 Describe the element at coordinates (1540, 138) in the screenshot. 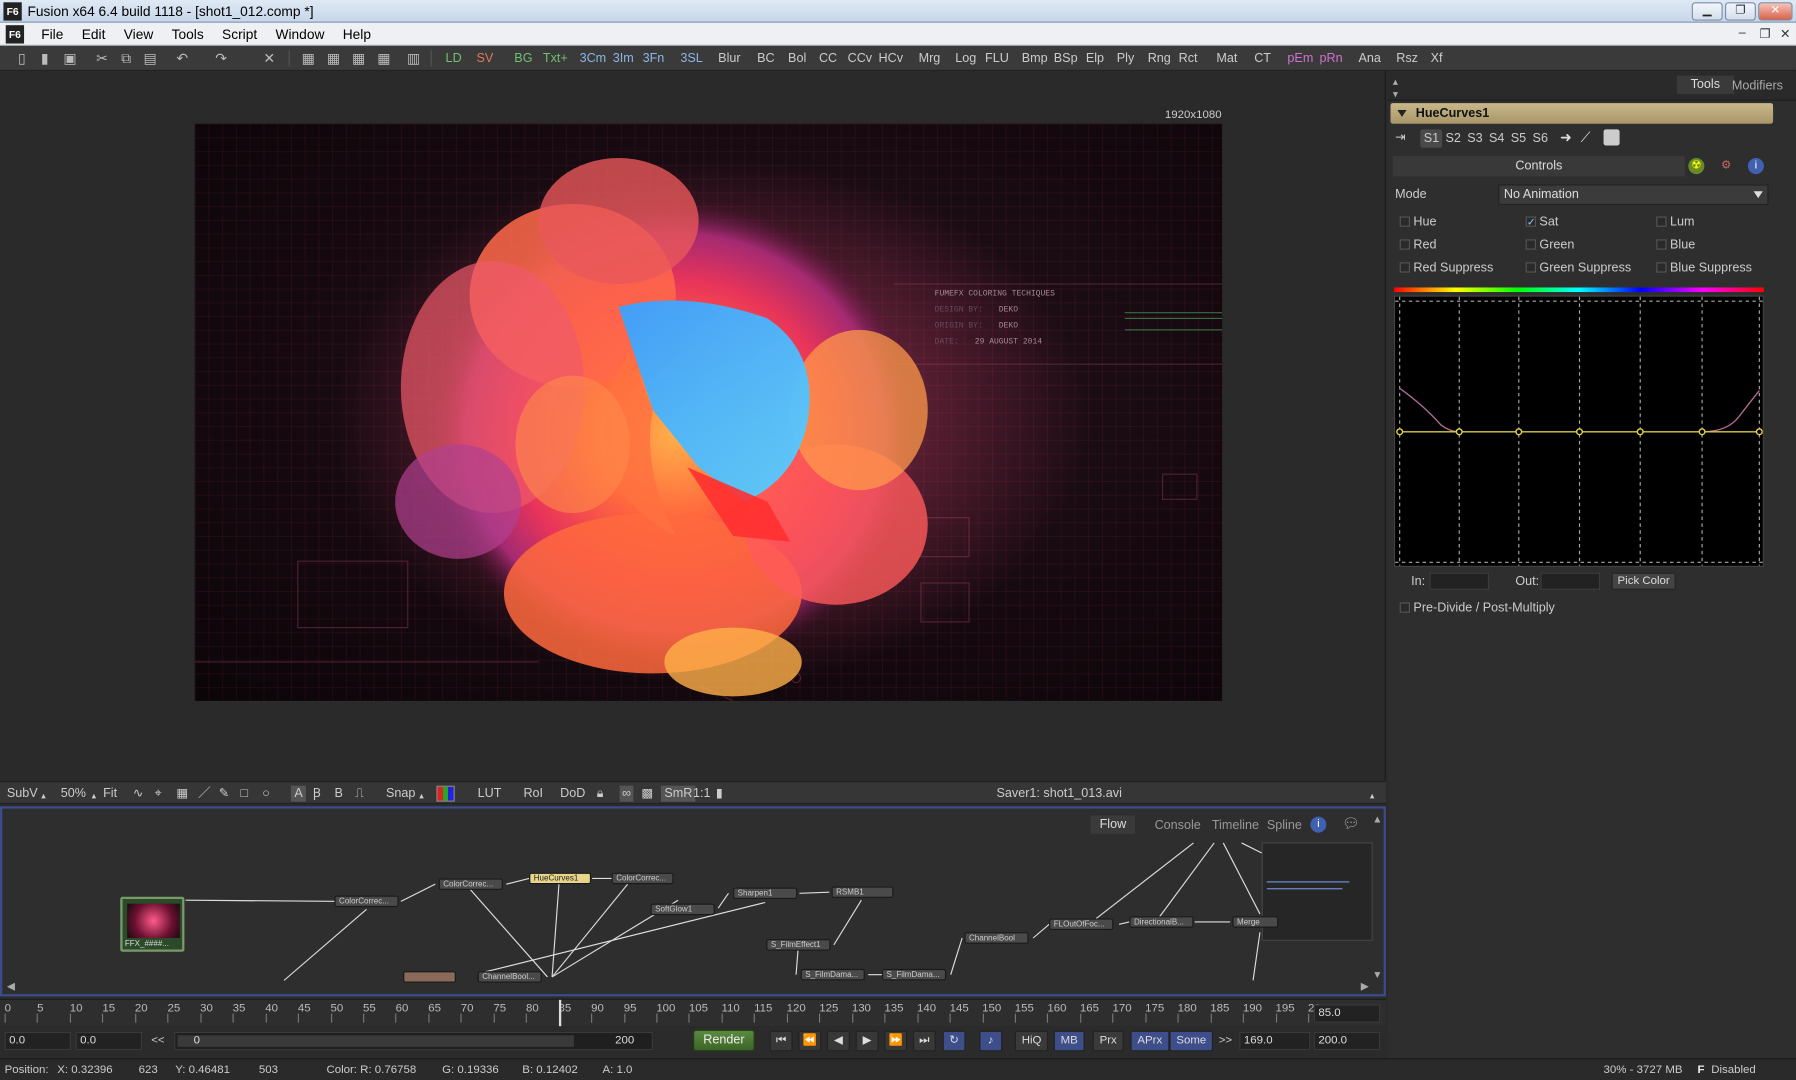

I see `slot-s6: S6` at that location.